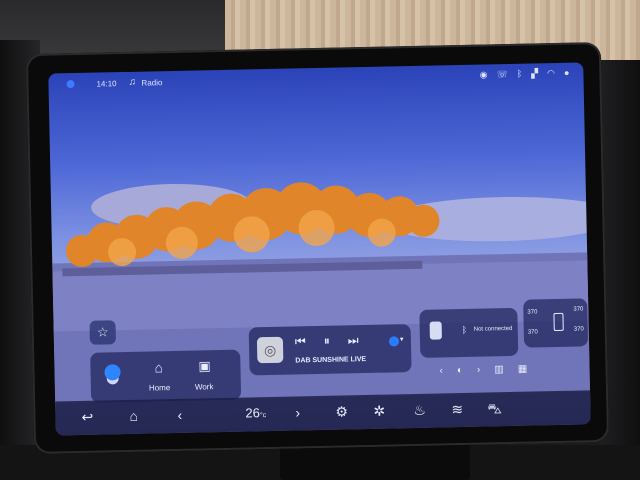 This screenshot has height=480, width=640. What do you see at coordinates (493, 329) in the screenshot?
I see `connection-status: Not connected` at bounding box center [493, 329].